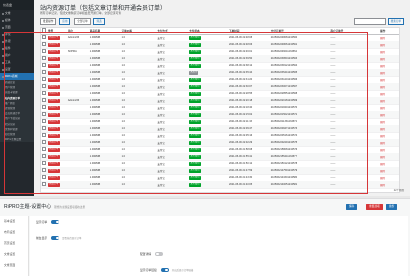 The image size is (410, 276). I want to click on save-button: 保存, so click(352, 207).